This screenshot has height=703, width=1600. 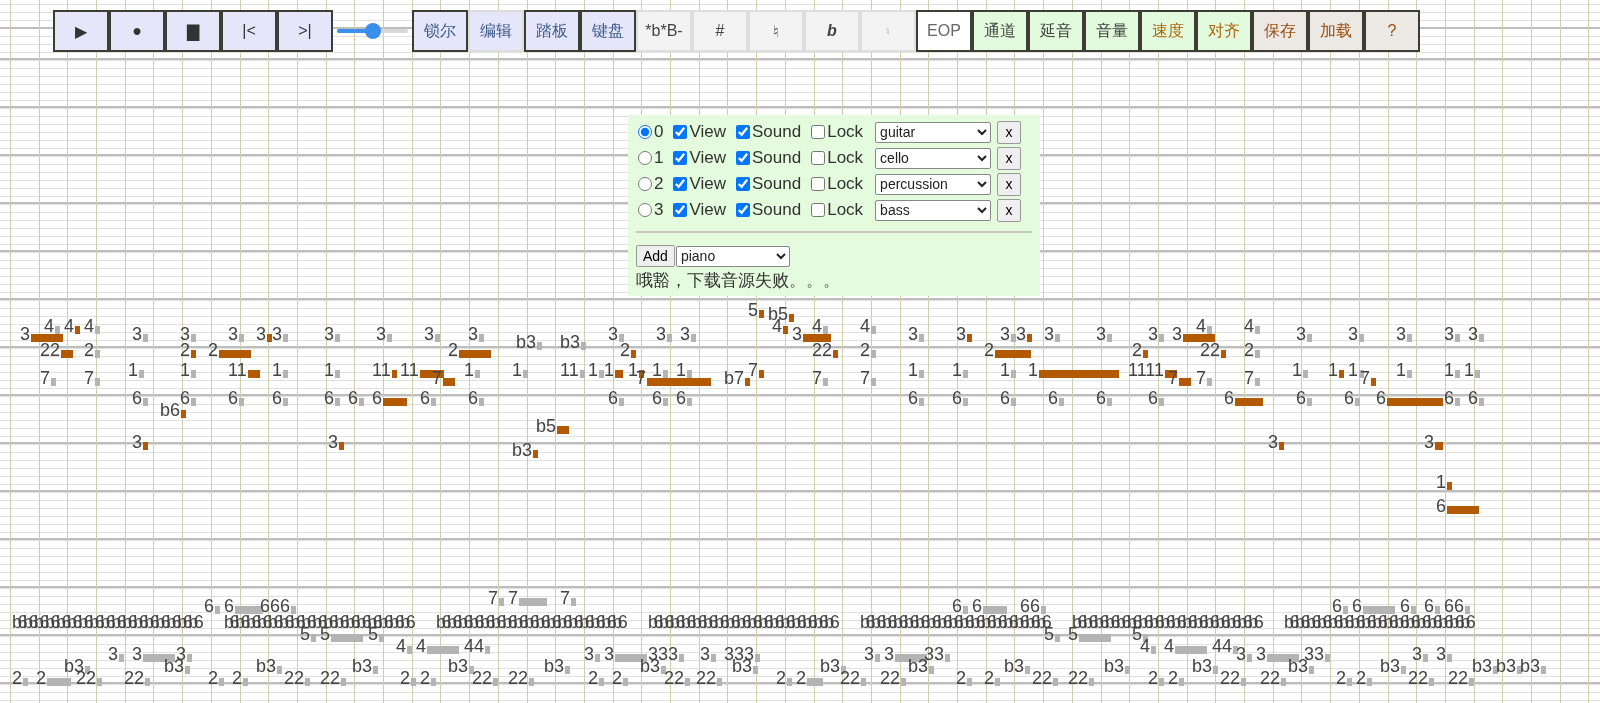 I want to click on toolbar-button: 锁尔, so click(x=440, y=31).